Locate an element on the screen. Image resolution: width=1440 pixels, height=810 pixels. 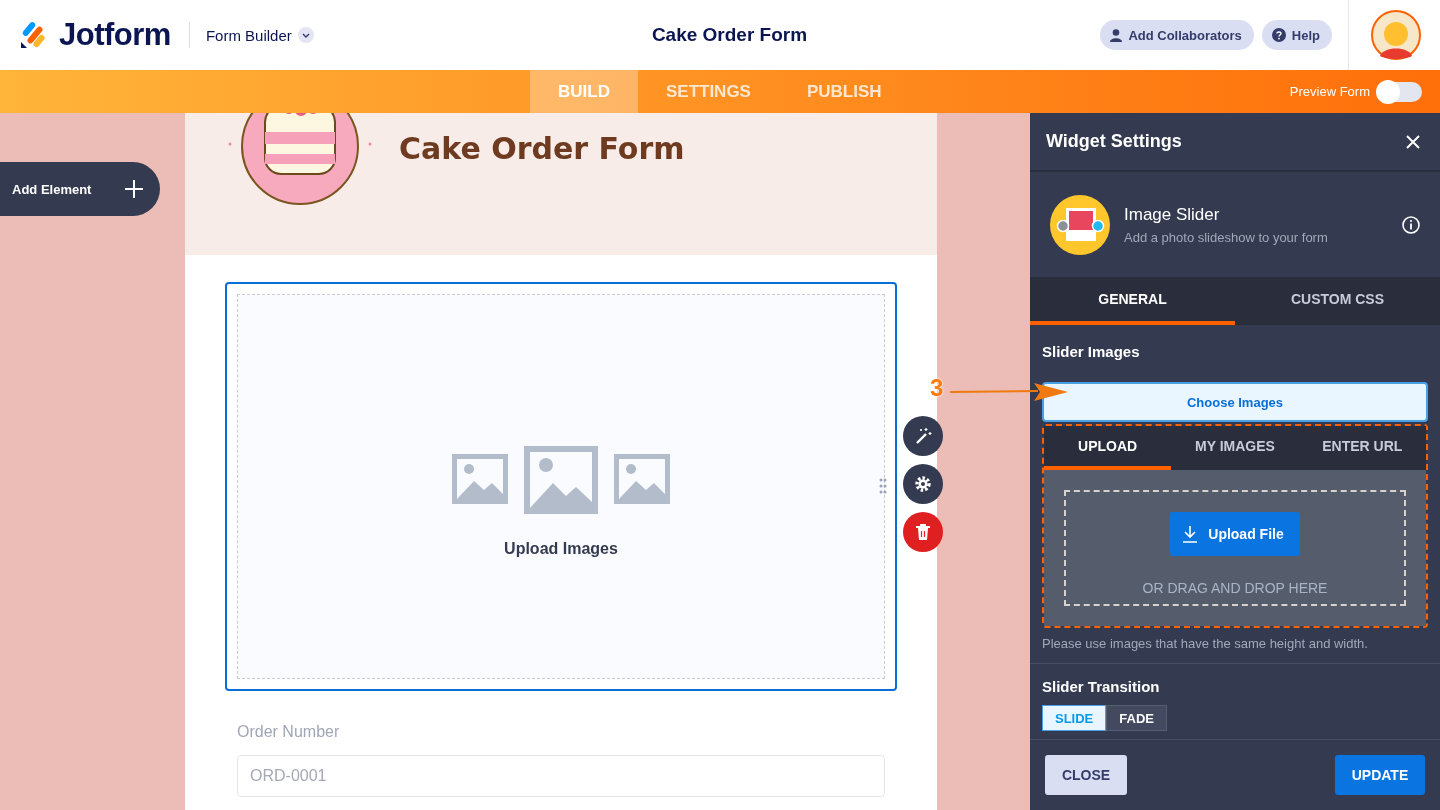
header-button: Add Collaborators is located at coordinates (1177, 35).